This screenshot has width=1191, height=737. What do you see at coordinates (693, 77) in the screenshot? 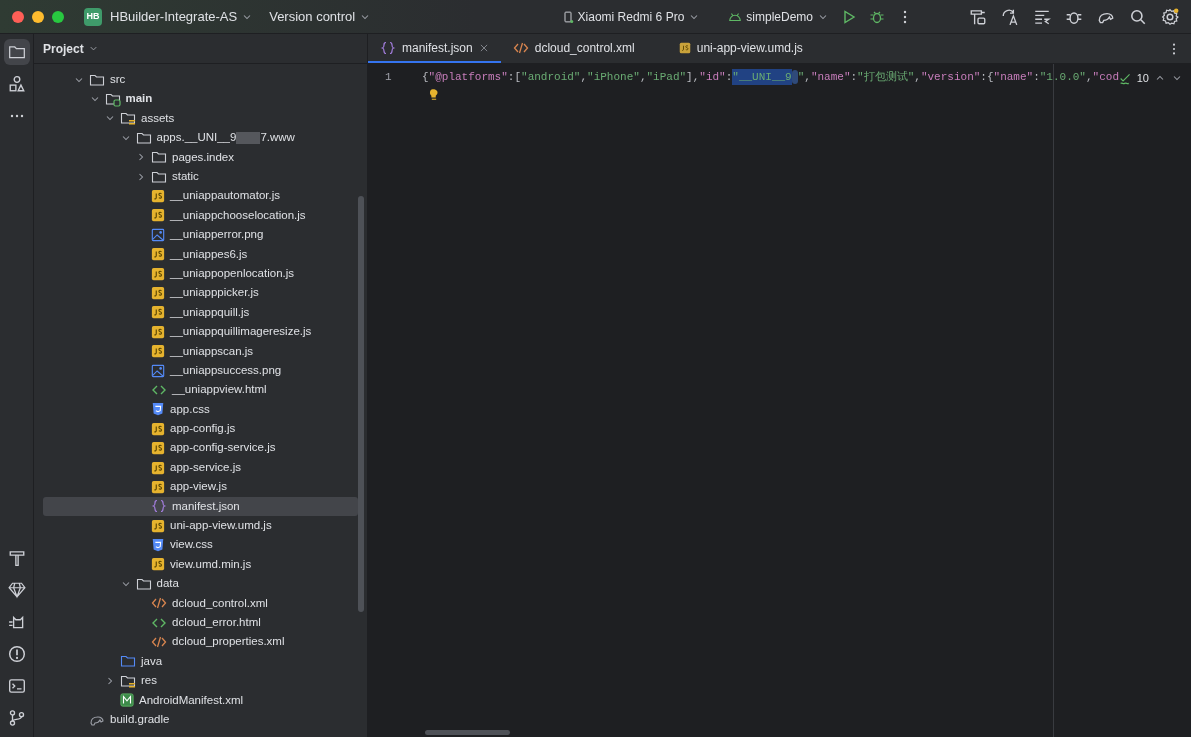
I see `code-token: ],` at bounding box center [693, 77].